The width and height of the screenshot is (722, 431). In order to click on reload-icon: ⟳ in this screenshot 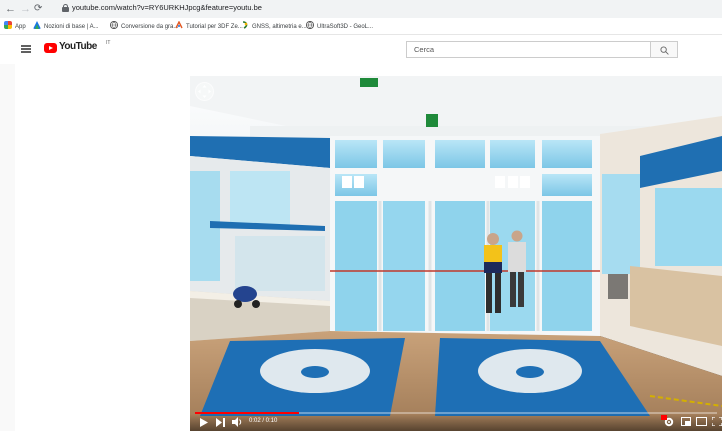, I will do `click(38, 9)`.